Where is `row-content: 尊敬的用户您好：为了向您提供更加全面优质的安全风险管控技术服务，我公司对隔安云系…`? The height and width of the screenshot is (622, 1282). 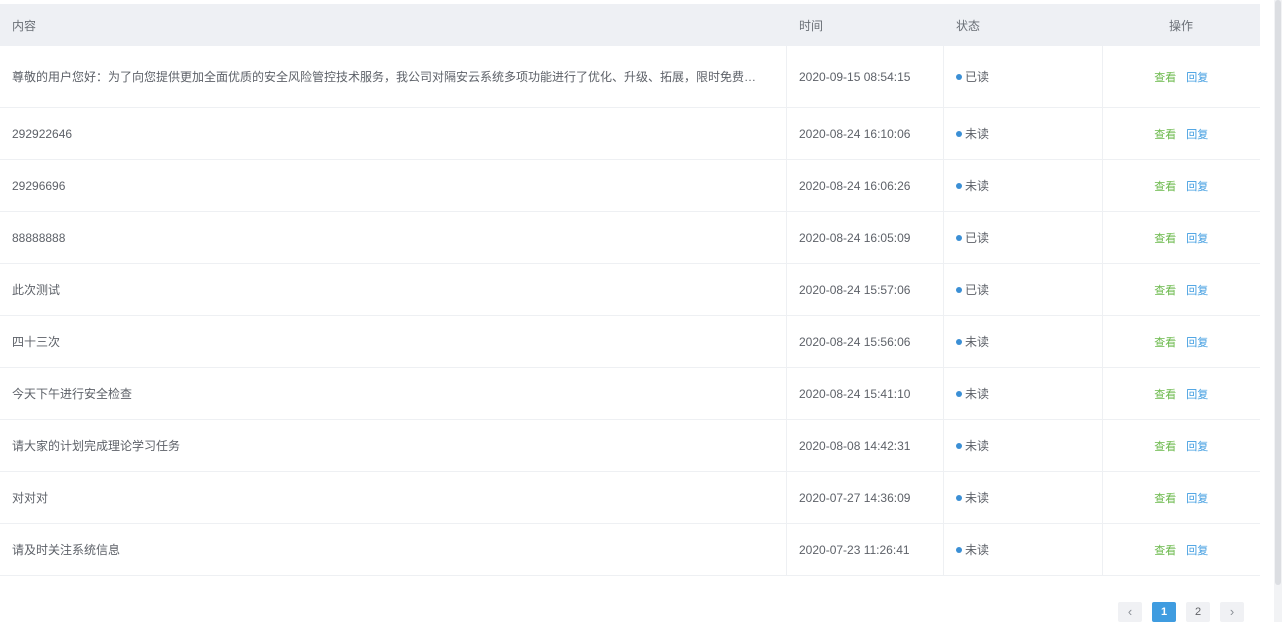
row-content: 尊敬的用户您好：为了向您提供更加全面优质的安全风险管控技术服务，我公司对隔安云系… is located at coordinates (393, 77).